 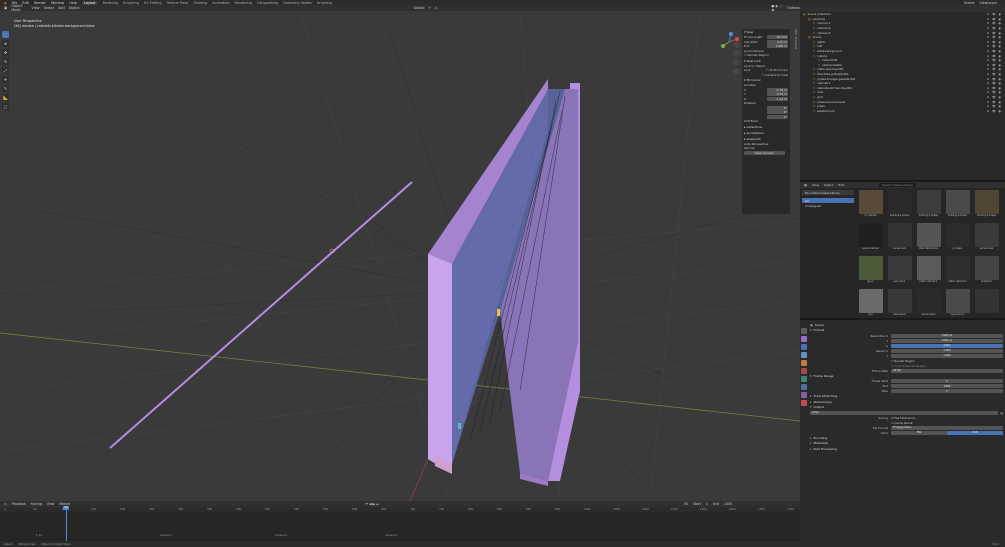 I want to click on clip-start-field: 0.01 m, so click(x=777, y=41).